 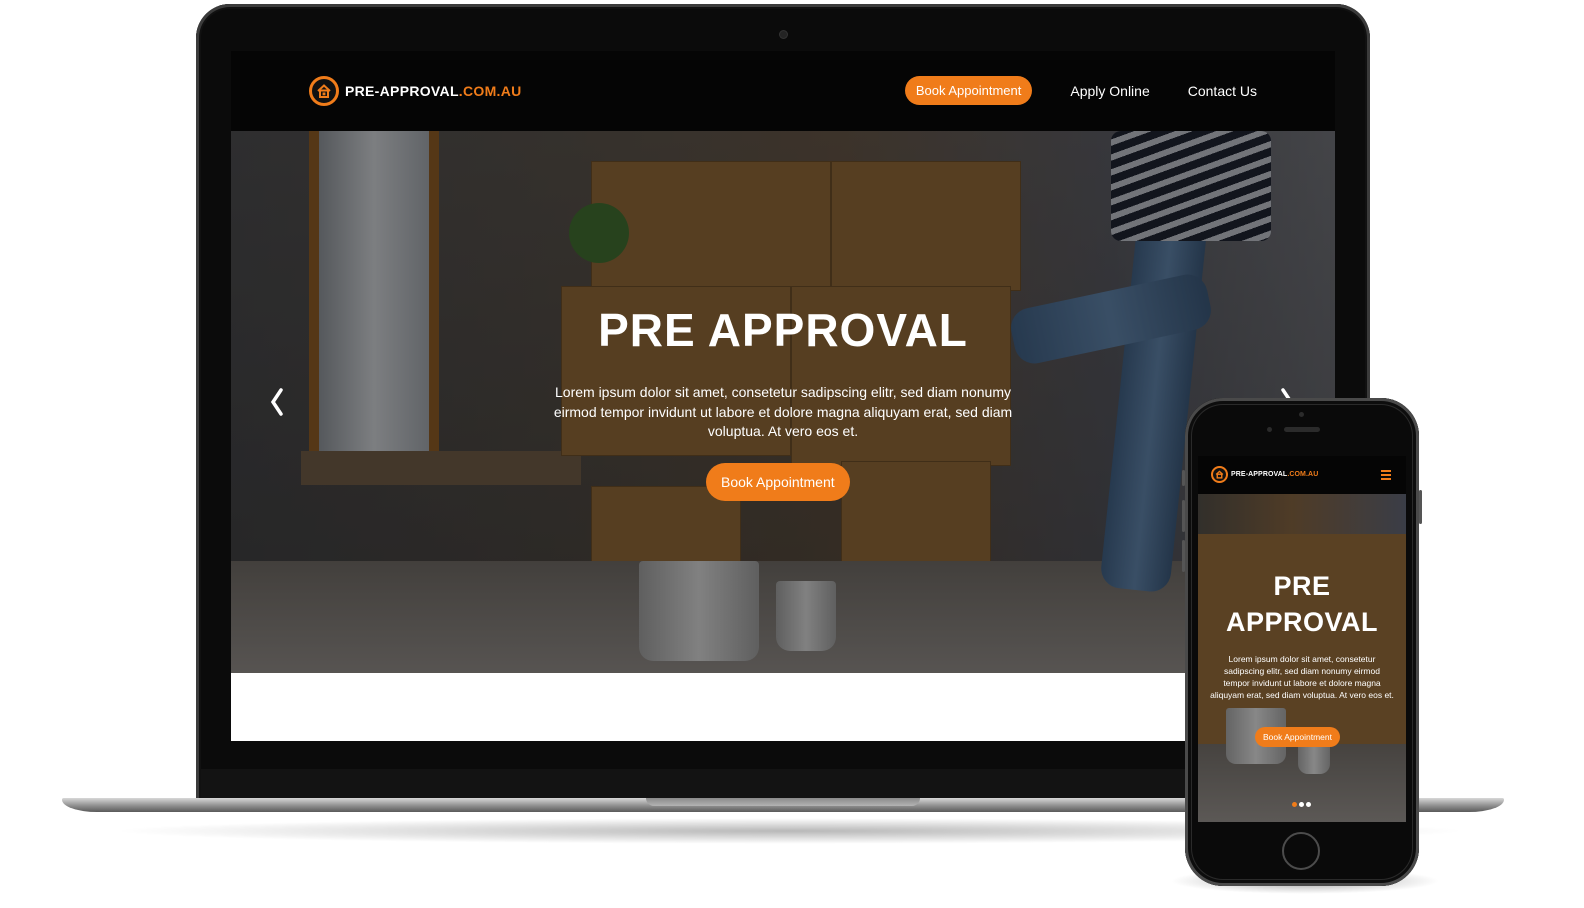 What do you see at coordinates (277, 402) in the screenshot?
I see `chevron-left-icon` at bounding box center [277, 402].